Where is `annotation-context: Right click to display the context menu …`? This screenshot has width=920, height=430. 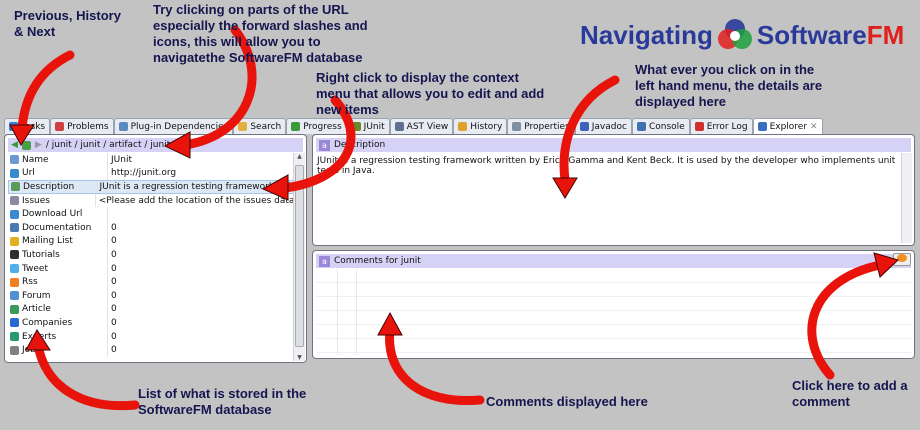 annotation-context: Right click to display the context menu … is located at coordinates (430, 93).